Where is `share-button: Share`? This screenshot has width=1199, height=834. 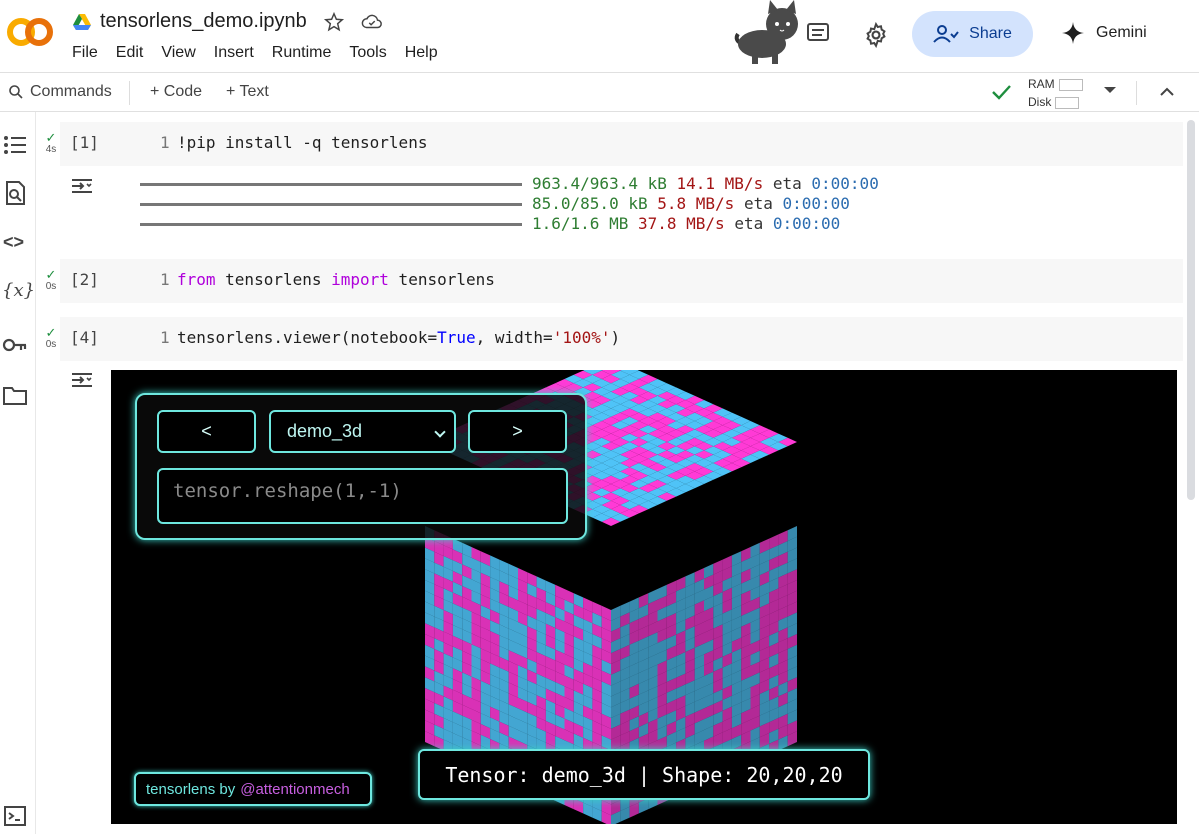
share-button: Share is located at coordinates (972, 34).